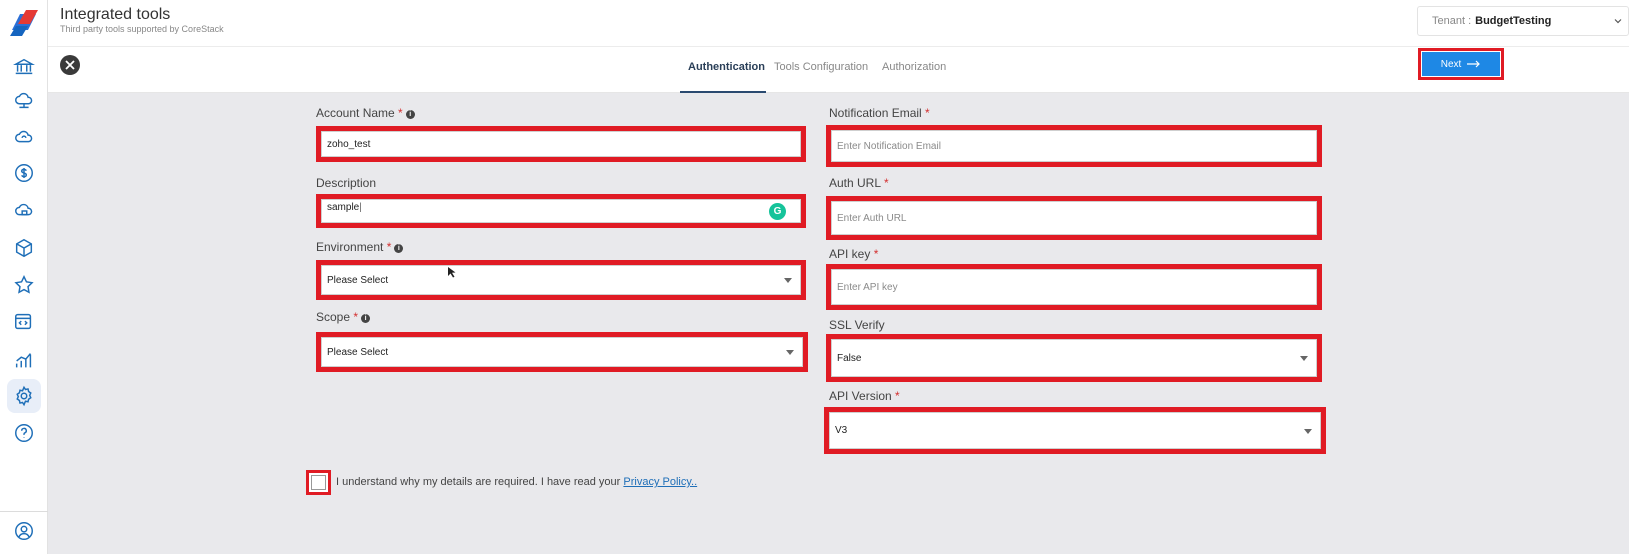 The width and height of the screenshot is (1629, 554). Describe the element at coordinates (1452, 21) in the screenshot. I see `tenant-label: Tenant :` at that location.